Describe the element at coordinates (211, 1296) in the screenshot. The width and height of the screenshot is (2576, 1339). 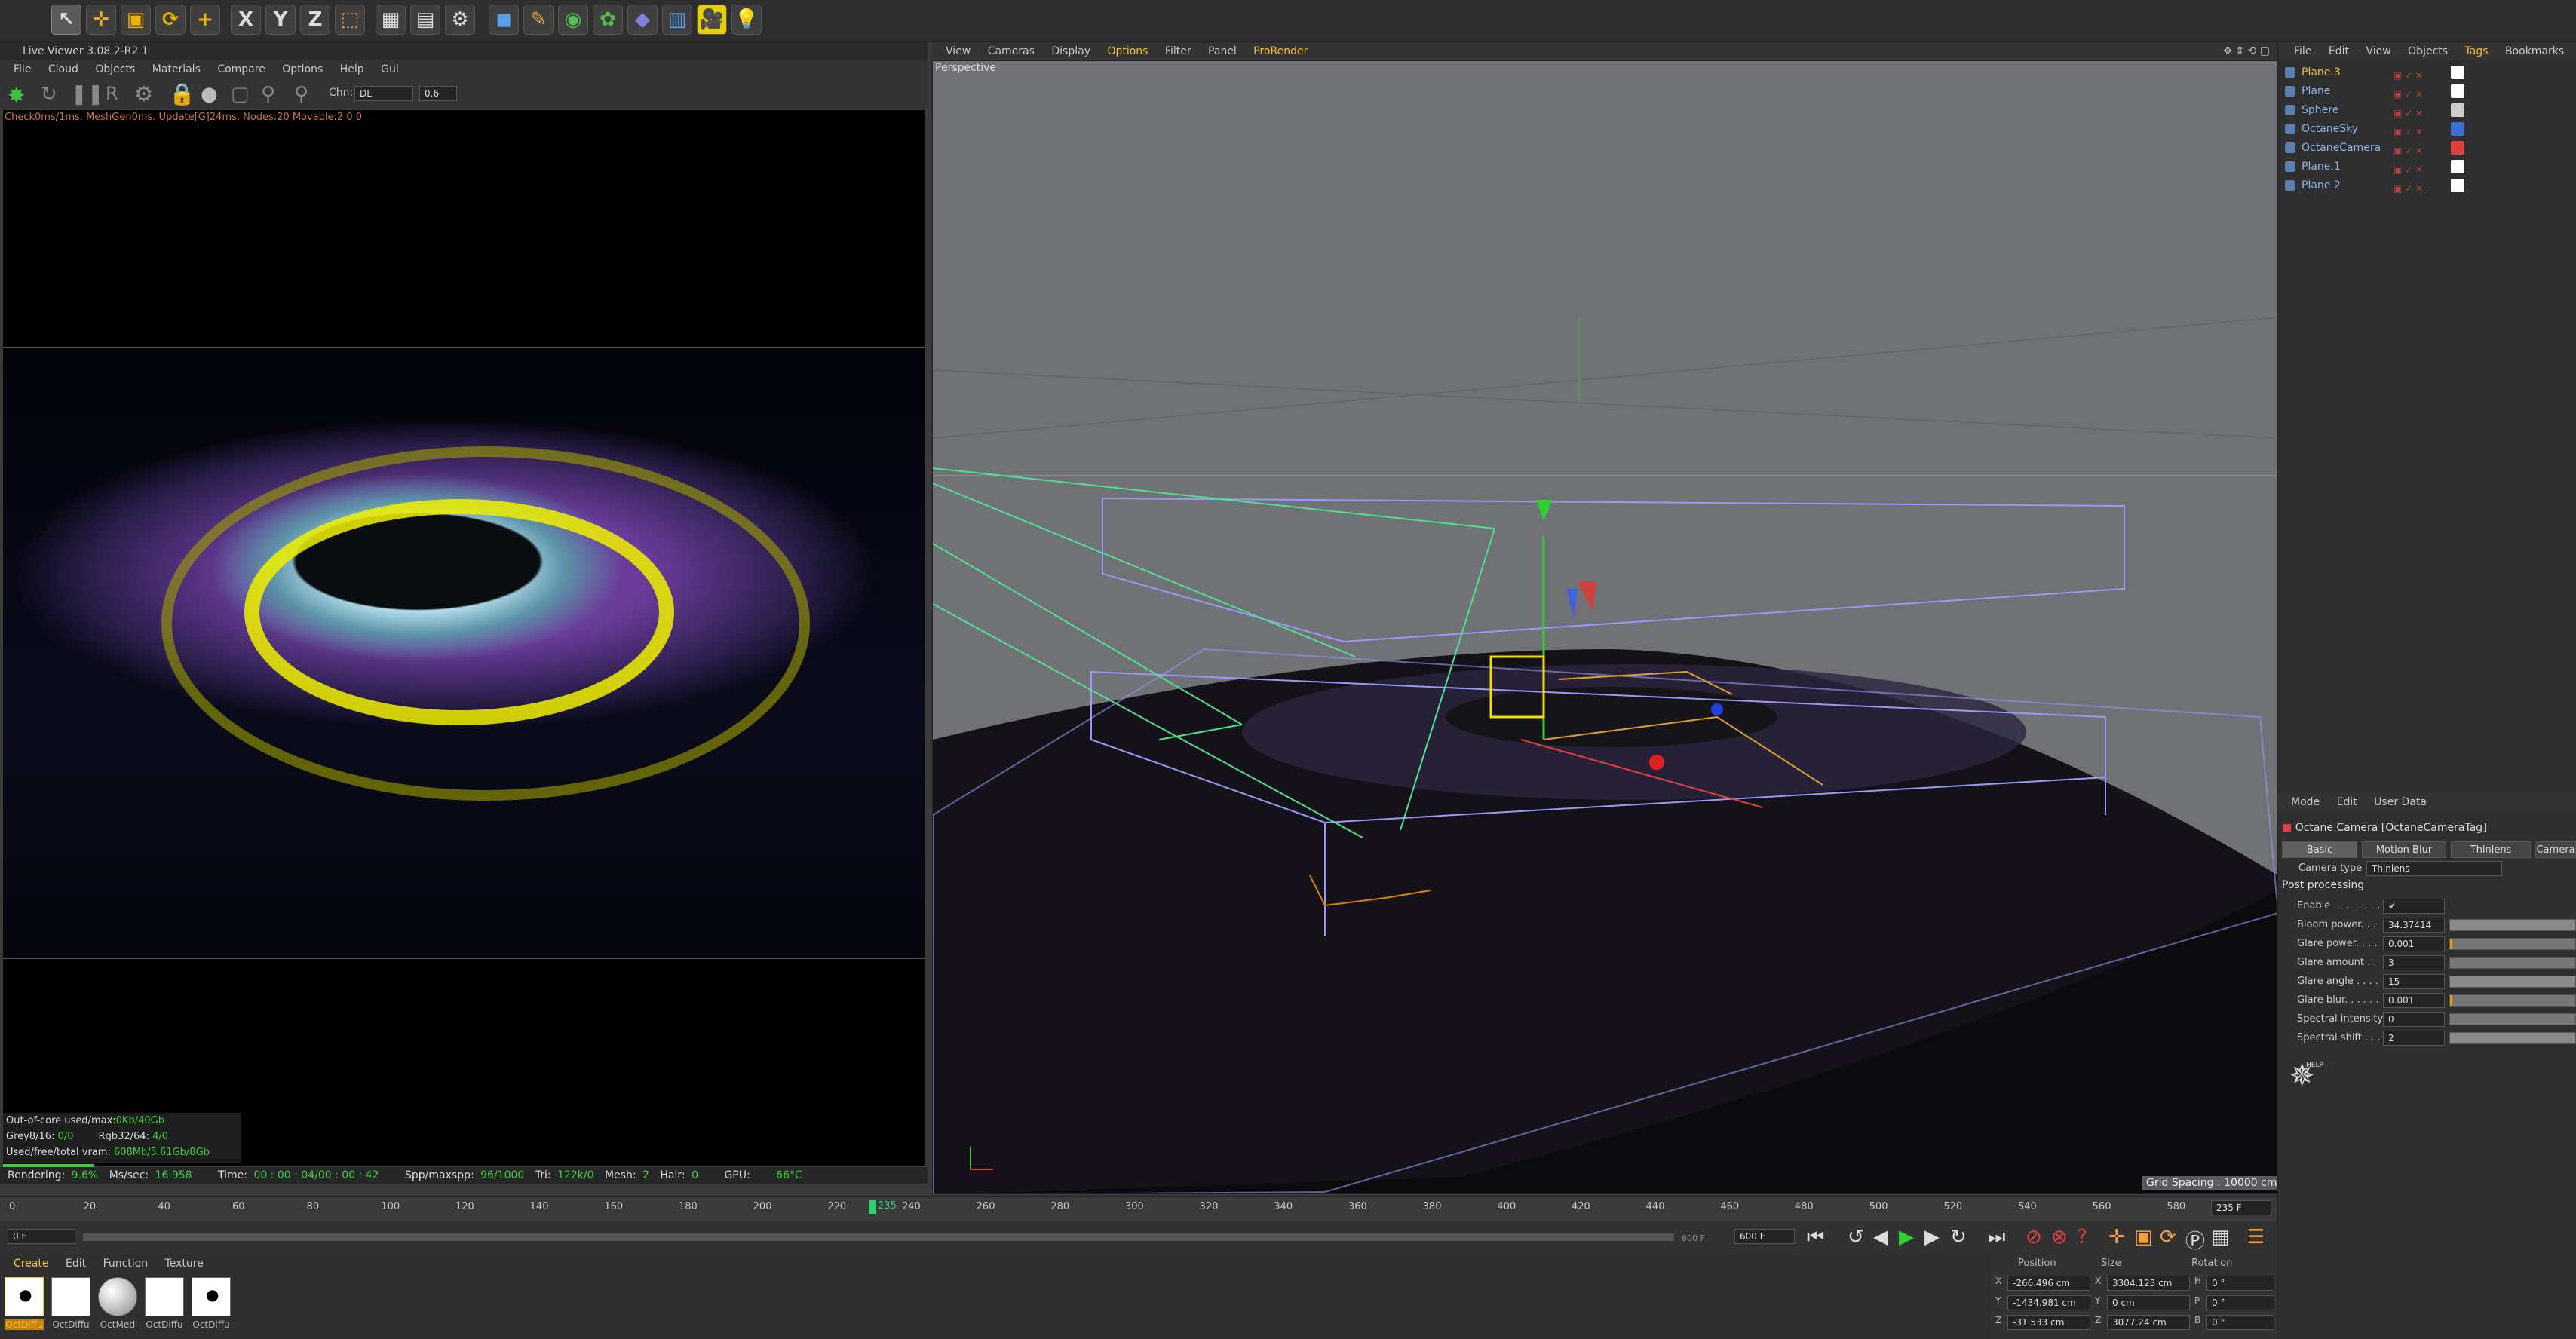
I see `material-swatch: ●` at that location.